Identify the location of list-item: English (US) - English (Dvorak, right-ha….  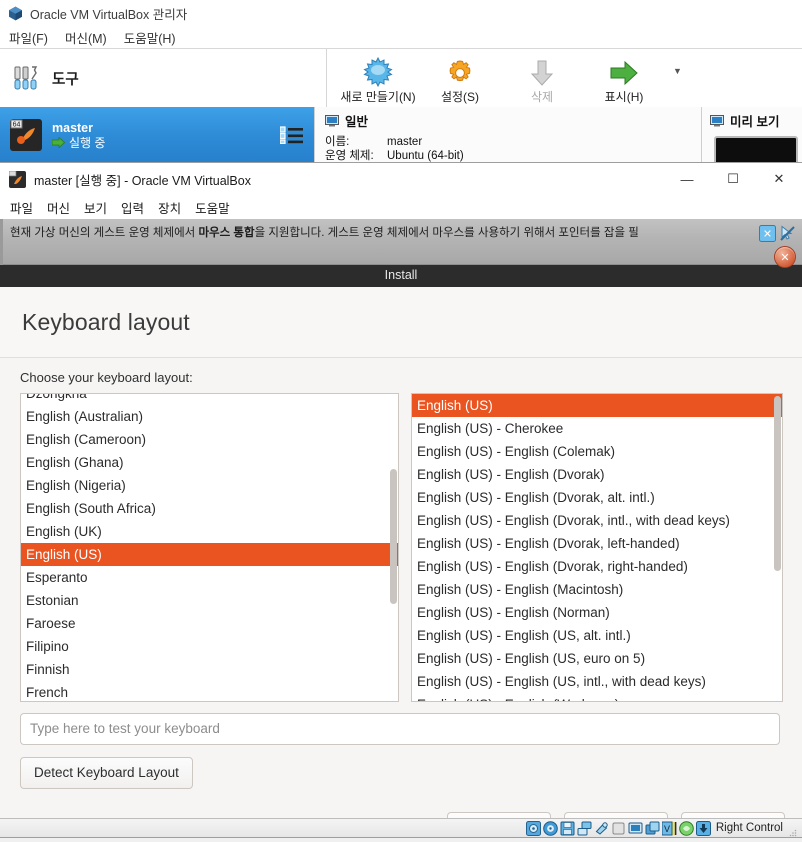
(597, 566).